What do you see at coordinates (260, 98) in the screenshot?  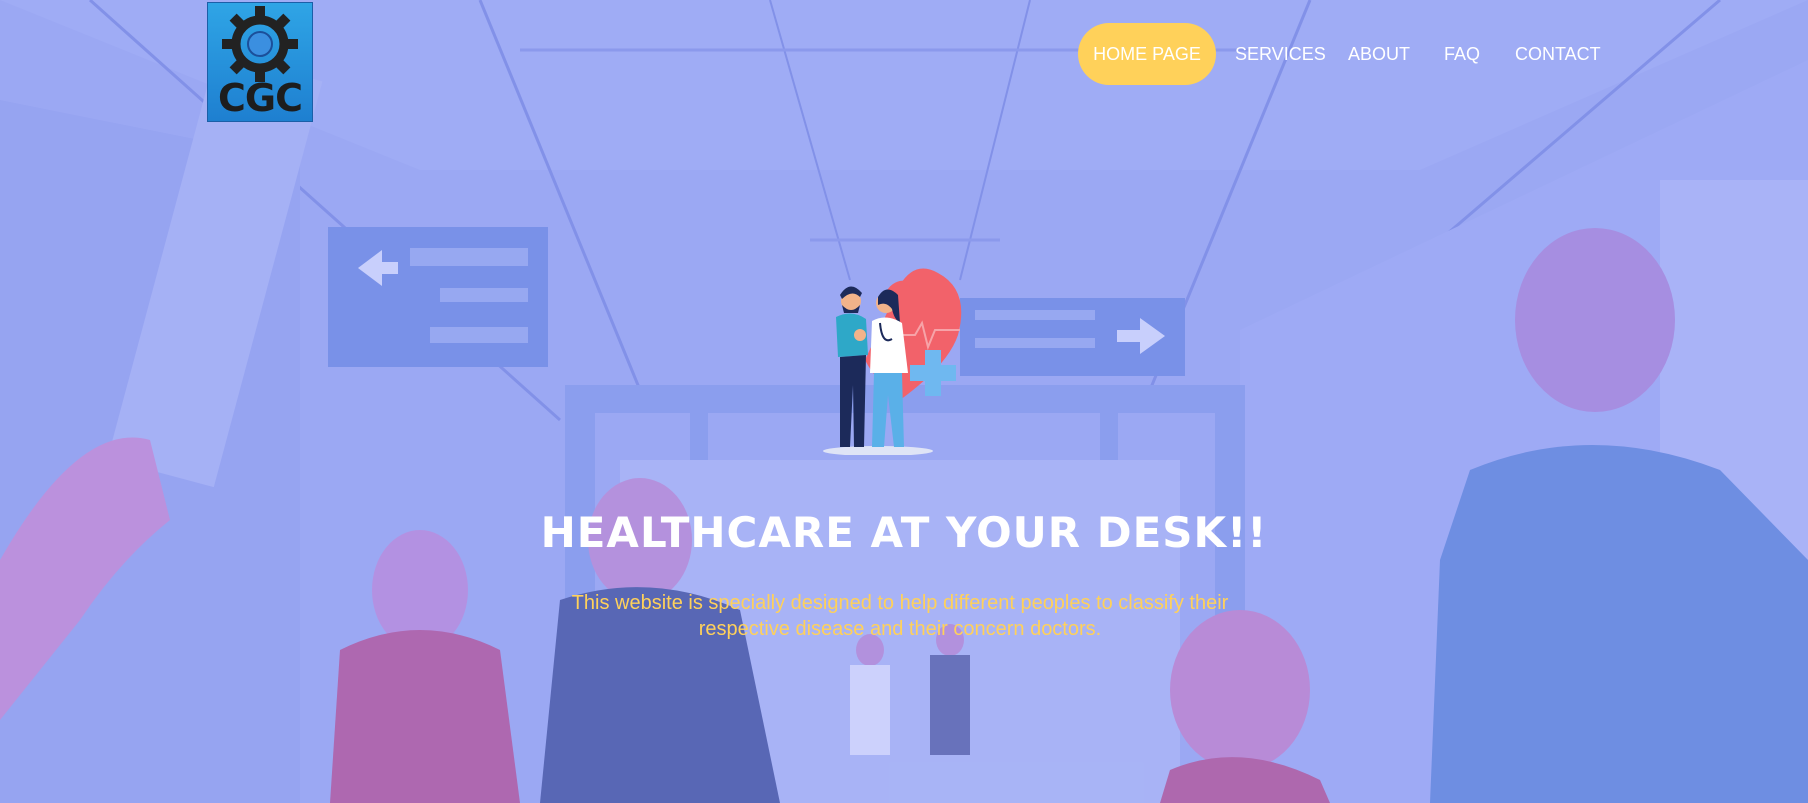 I see `logo-text: CGC` at bounding box center [260, 98].